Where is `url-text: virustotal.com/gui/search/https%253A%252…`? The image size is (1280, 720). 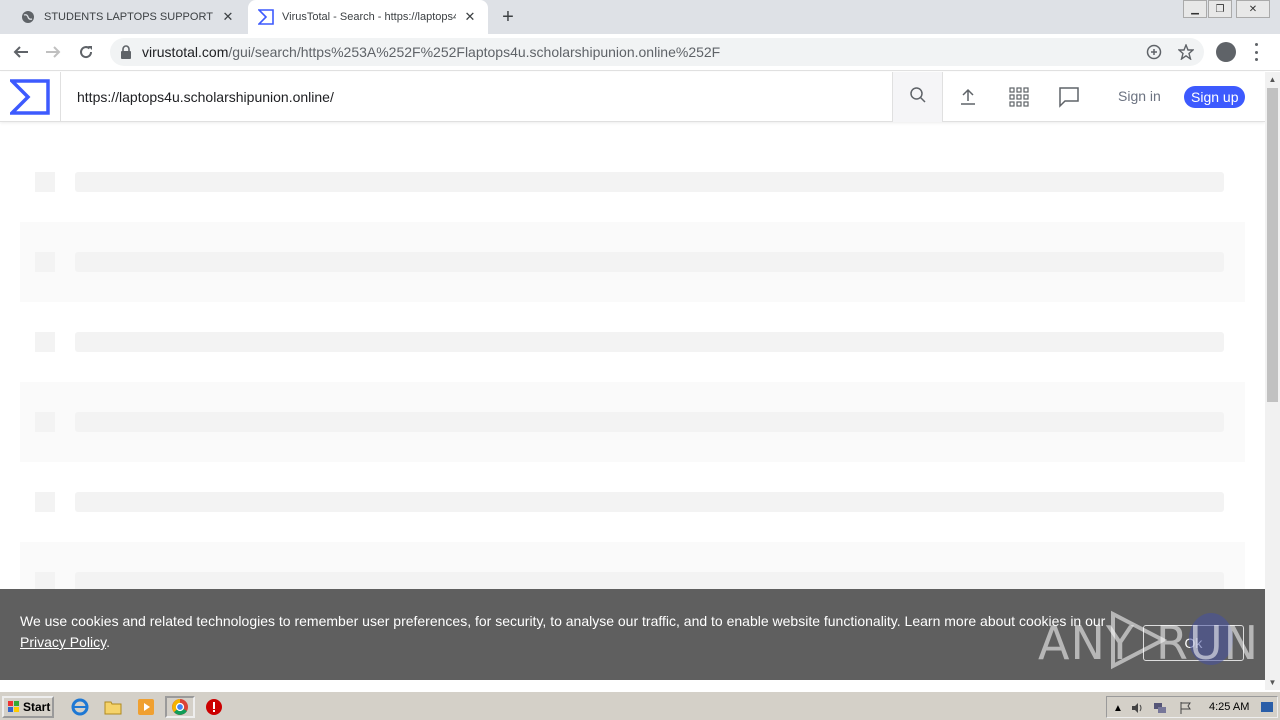 url-text: virustotal.com/gui/search/https%253A%252… is located at coordinates (431, 52).